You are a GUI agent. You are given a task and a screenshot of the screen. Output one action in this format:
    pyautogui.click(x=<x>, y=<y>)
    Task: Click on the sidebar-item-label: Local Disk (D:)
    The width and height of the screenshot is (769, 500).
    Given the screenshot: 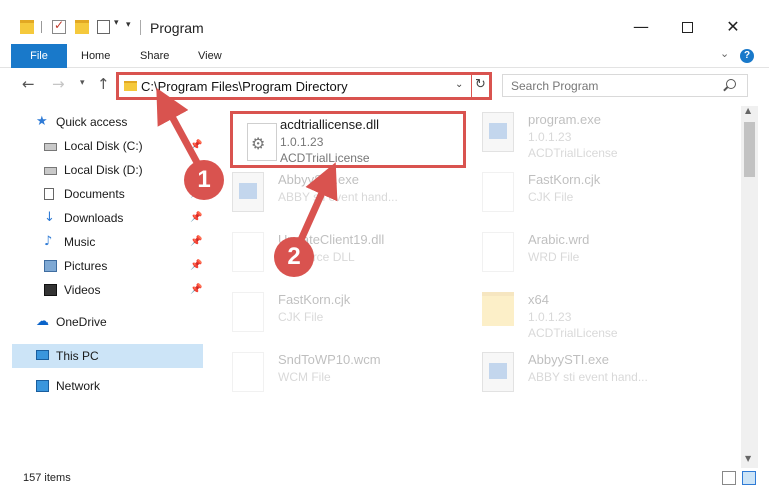 What is the action you would take?
    pyautogui.click(x=103, y=170)
    